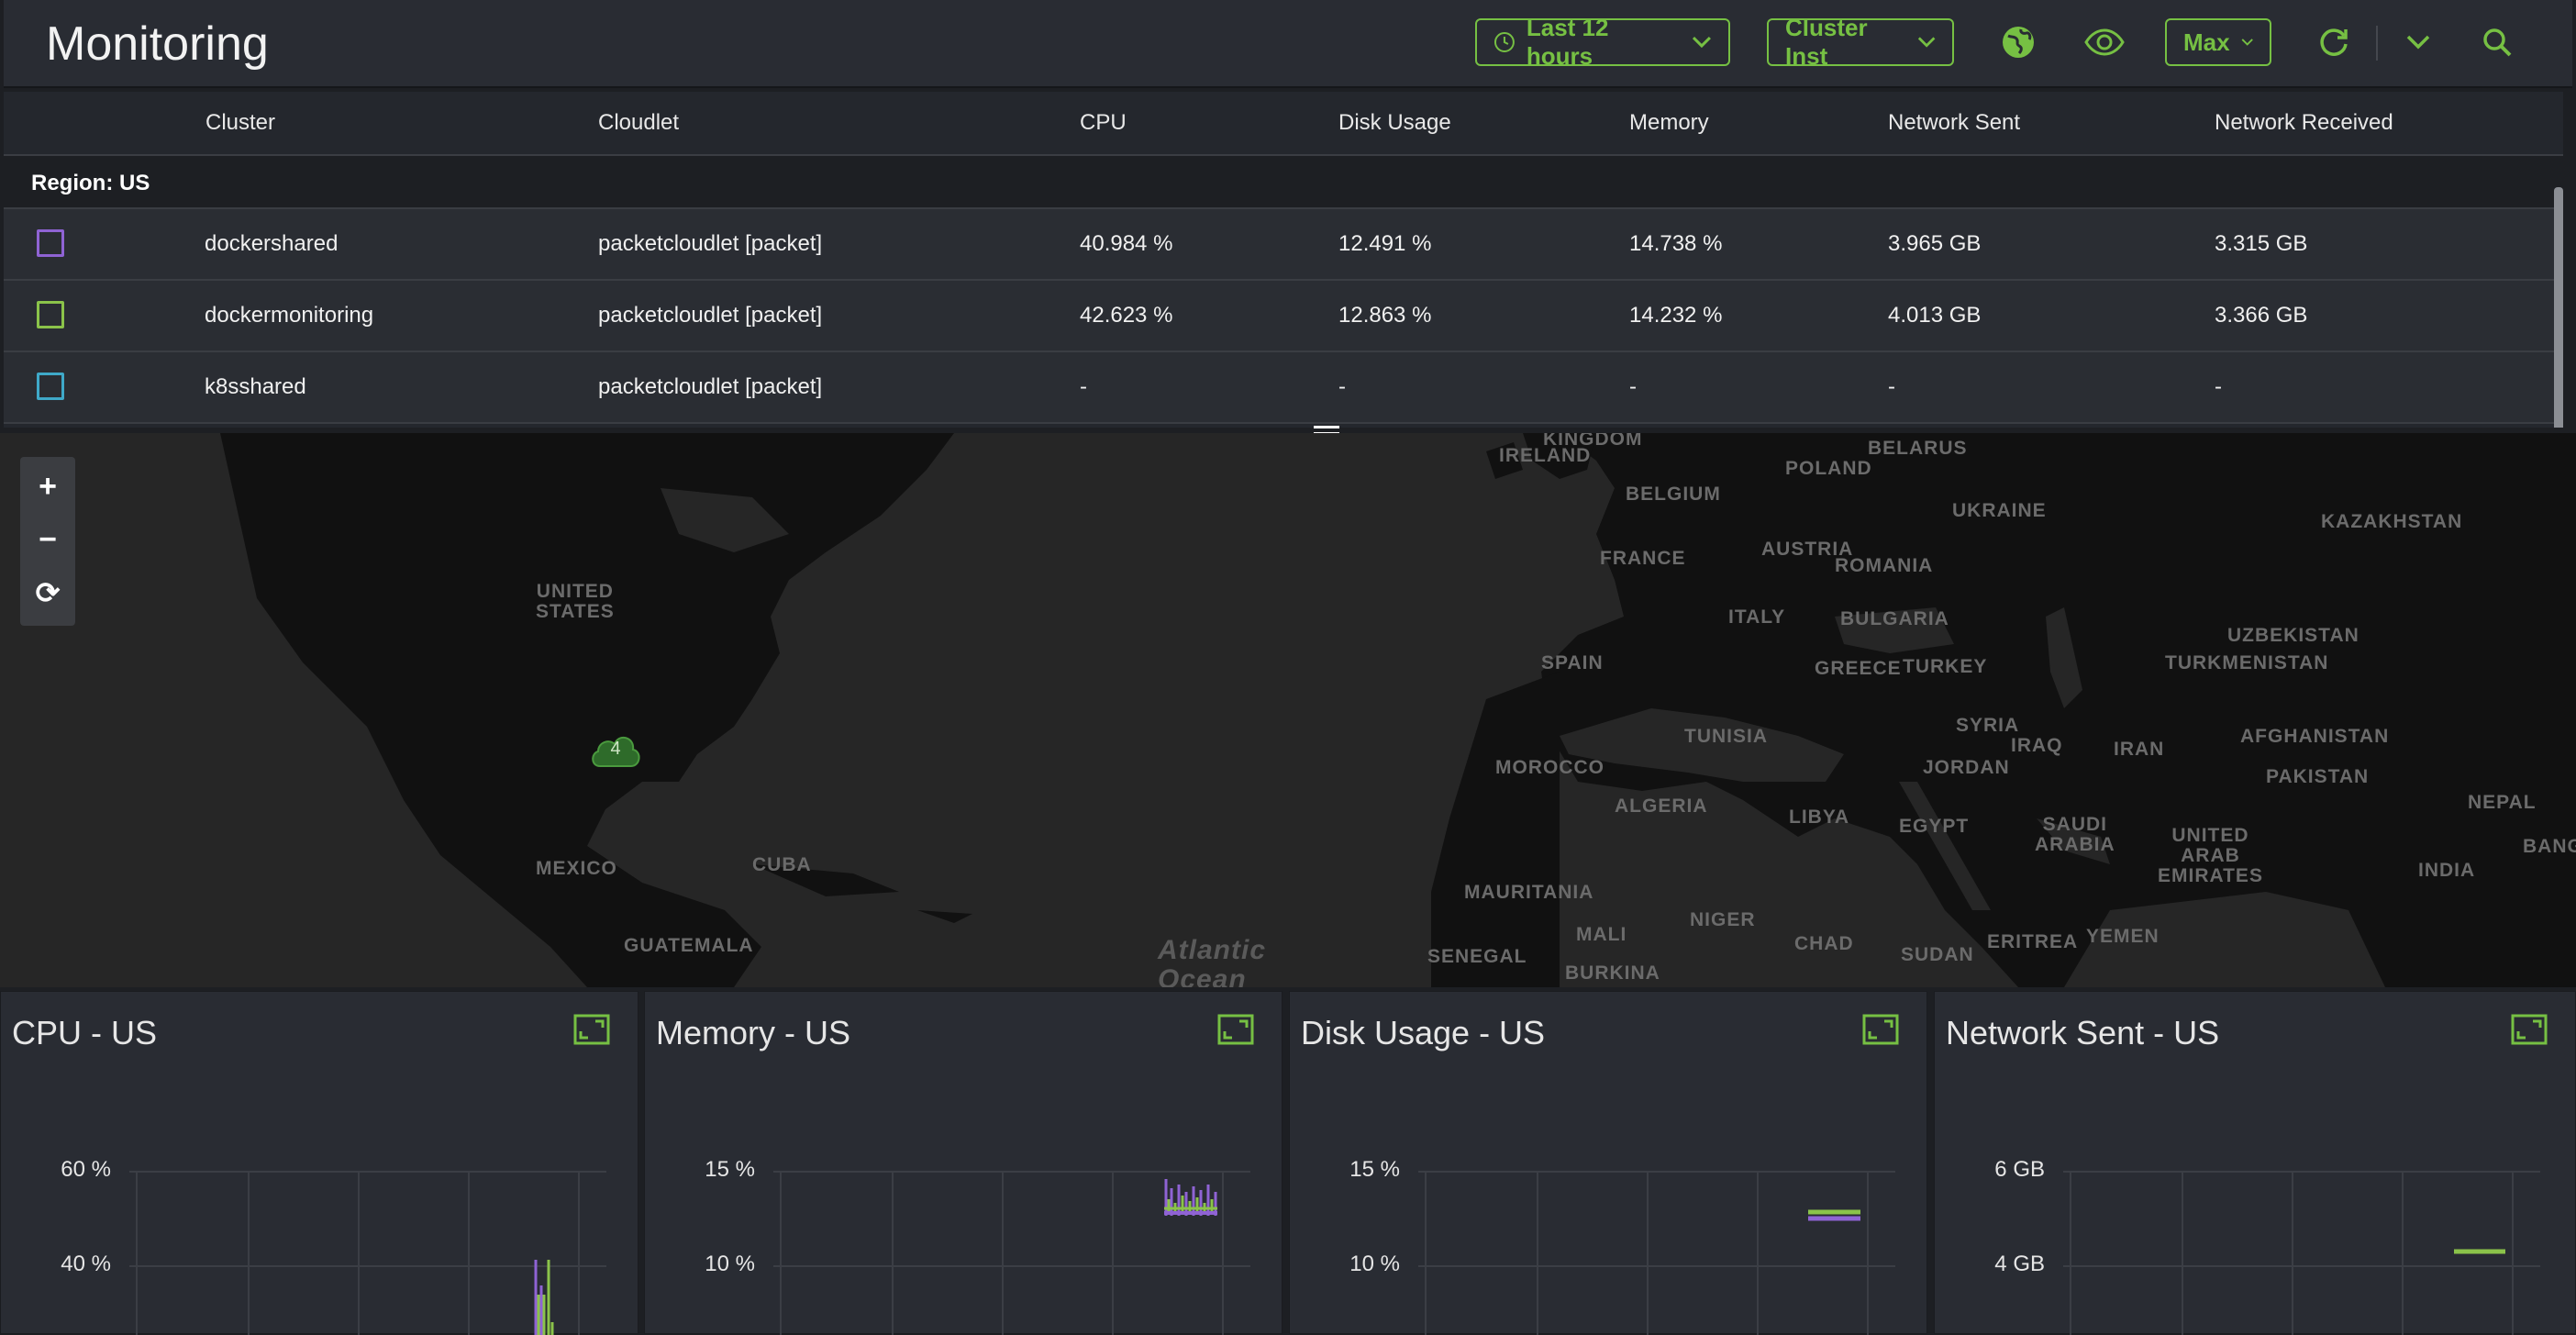  Describe the element at coordinates (1608, 1163) in the screenshot. I see `chart-panel-disk-usage: Disk Usage - US 15 % 10 %` at that location.